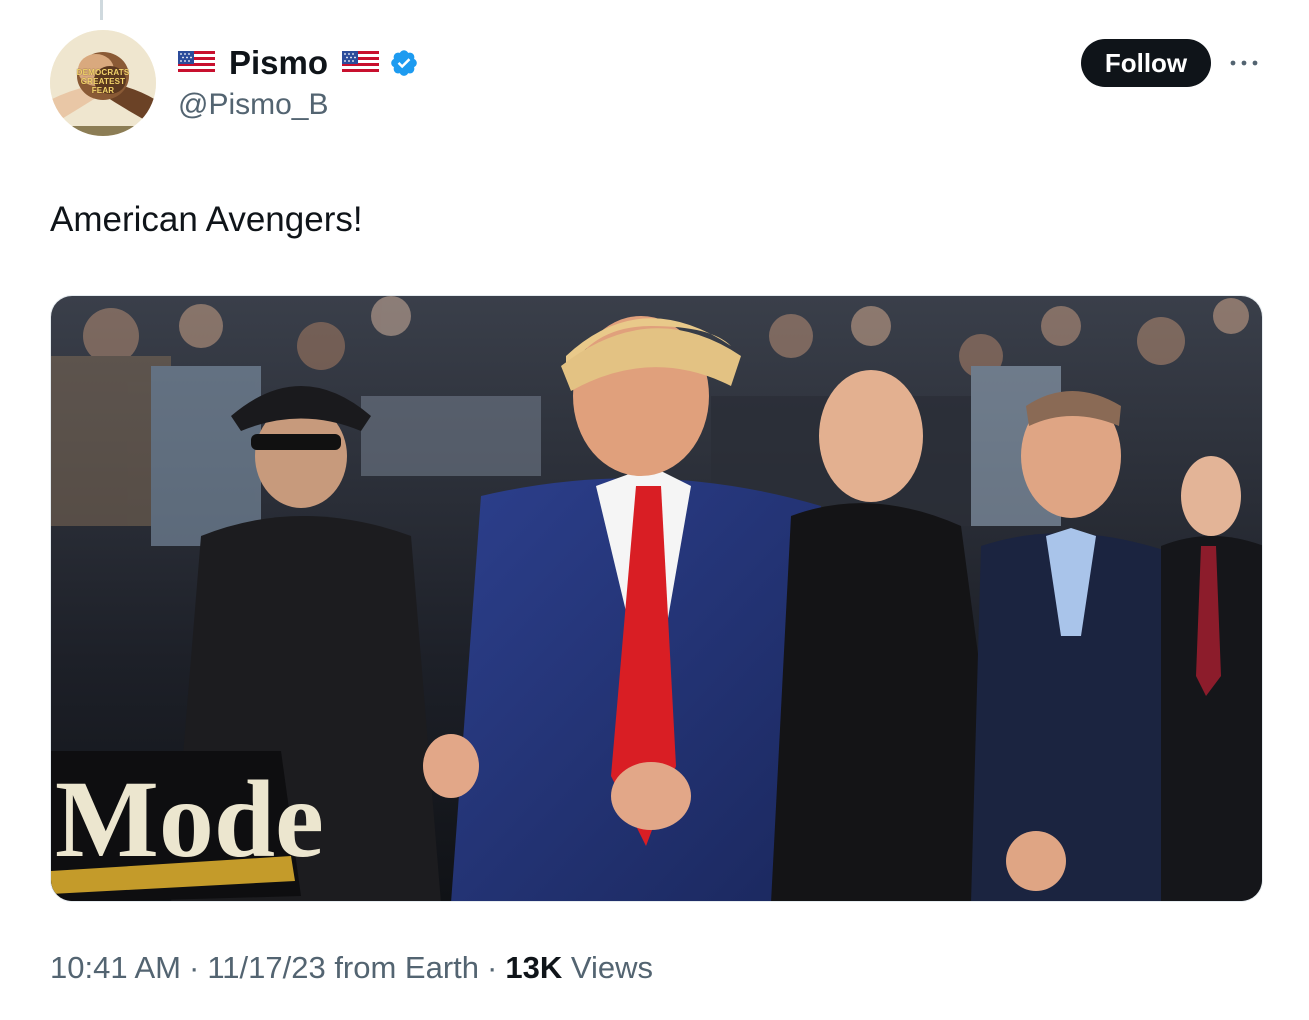 Image resolution: width=1309 pixels, height=1020 pixels. Describe the element at coordinates (533, 967) in the screenshot. I see `views-count: 13K` at that location.